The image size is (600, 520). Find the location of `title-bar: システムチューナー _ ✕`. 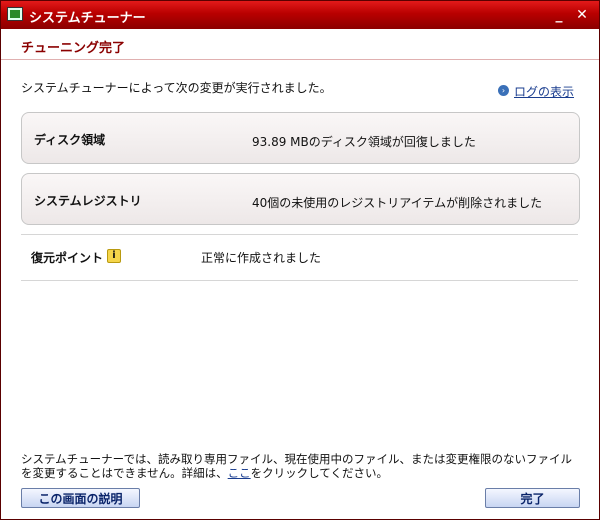

title-bar: システムチューナー _ ✕ is located at coordinates (300, 15).